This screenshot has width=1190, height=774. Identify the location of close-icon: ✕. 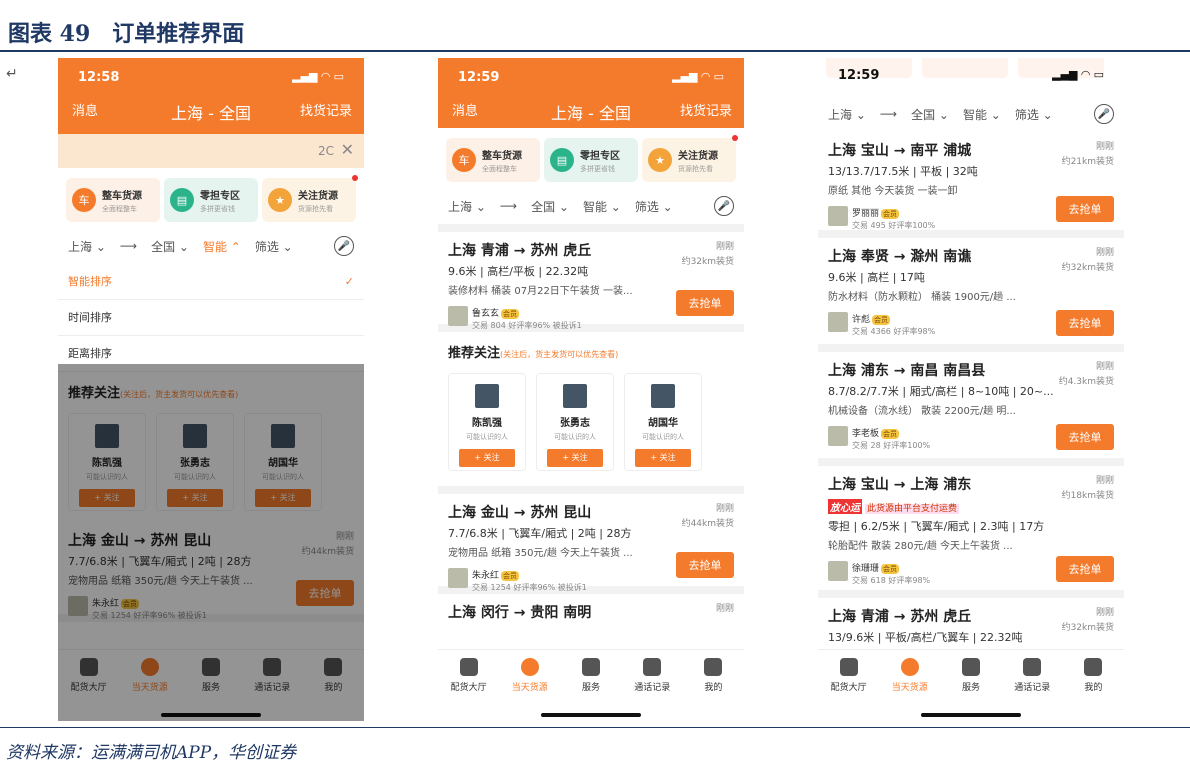
(347, 149).